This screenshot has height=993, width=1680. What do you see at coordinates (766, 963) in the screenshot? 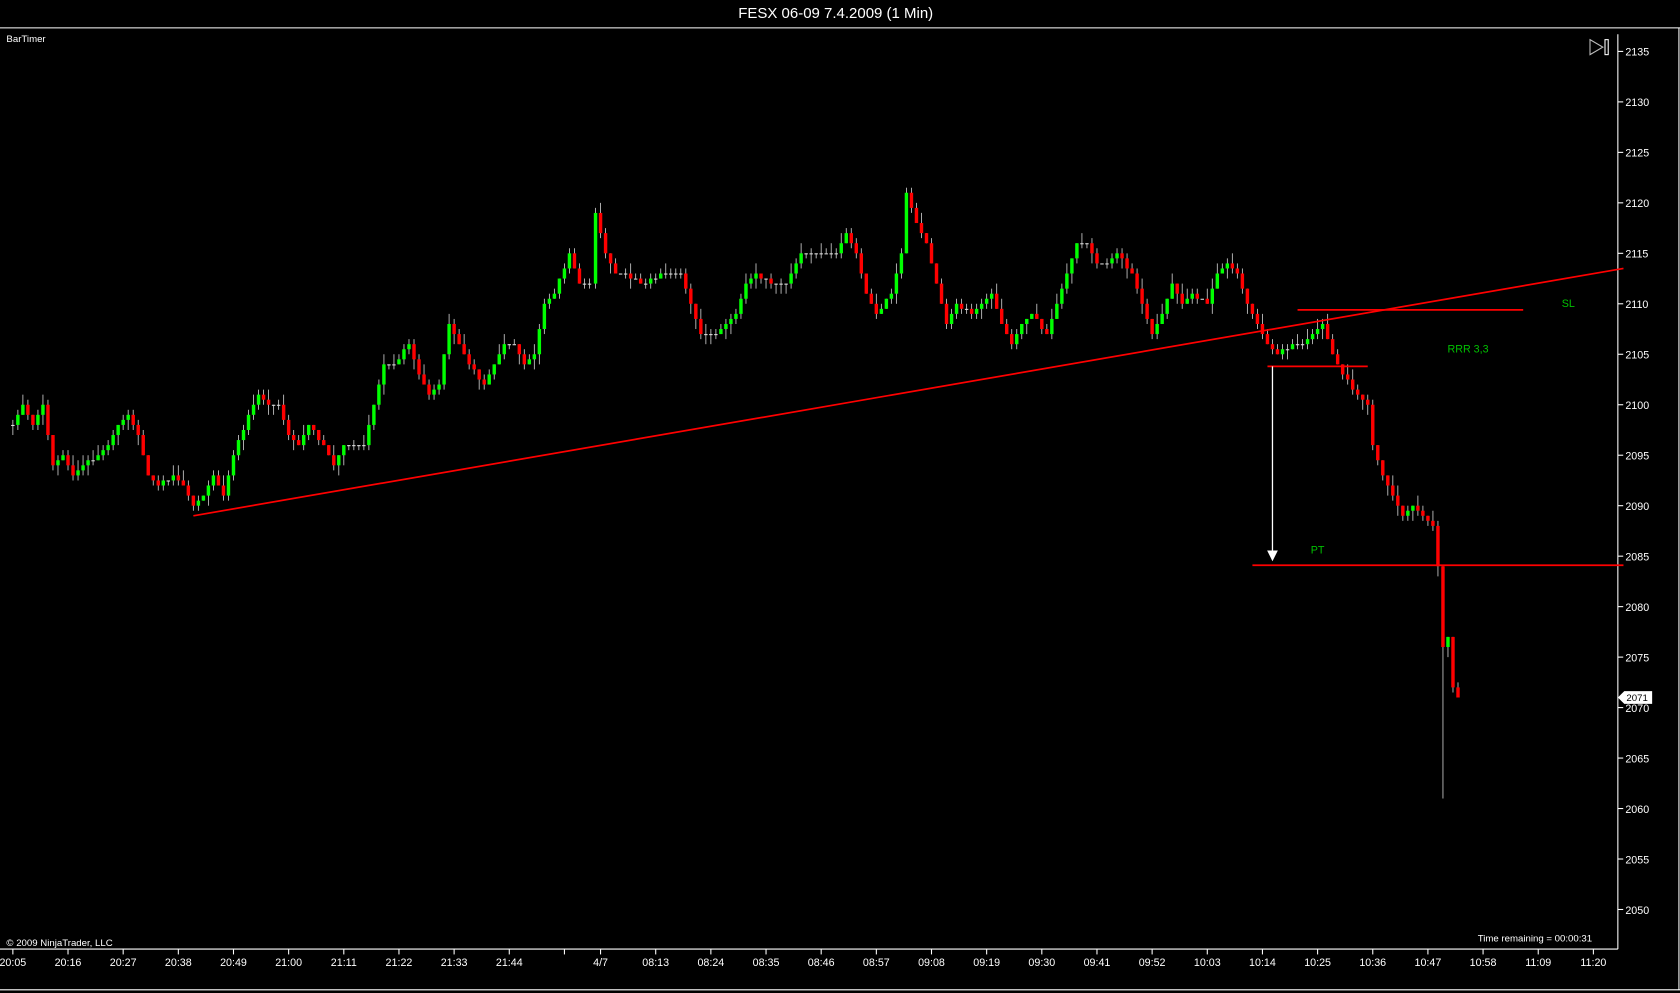
I see `x-tick-label: 08:35` at bounding box center [766, 963].